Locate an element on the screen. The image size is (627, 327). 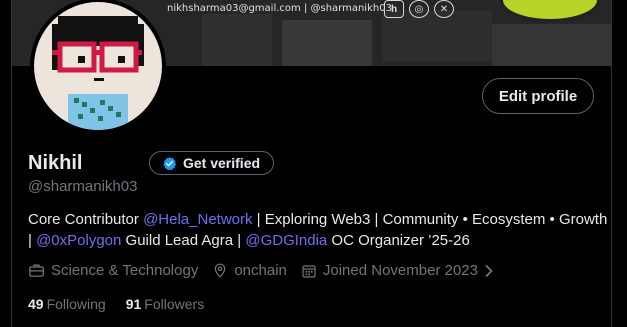
meta-location: onchain is located at coordinates (249, 270).